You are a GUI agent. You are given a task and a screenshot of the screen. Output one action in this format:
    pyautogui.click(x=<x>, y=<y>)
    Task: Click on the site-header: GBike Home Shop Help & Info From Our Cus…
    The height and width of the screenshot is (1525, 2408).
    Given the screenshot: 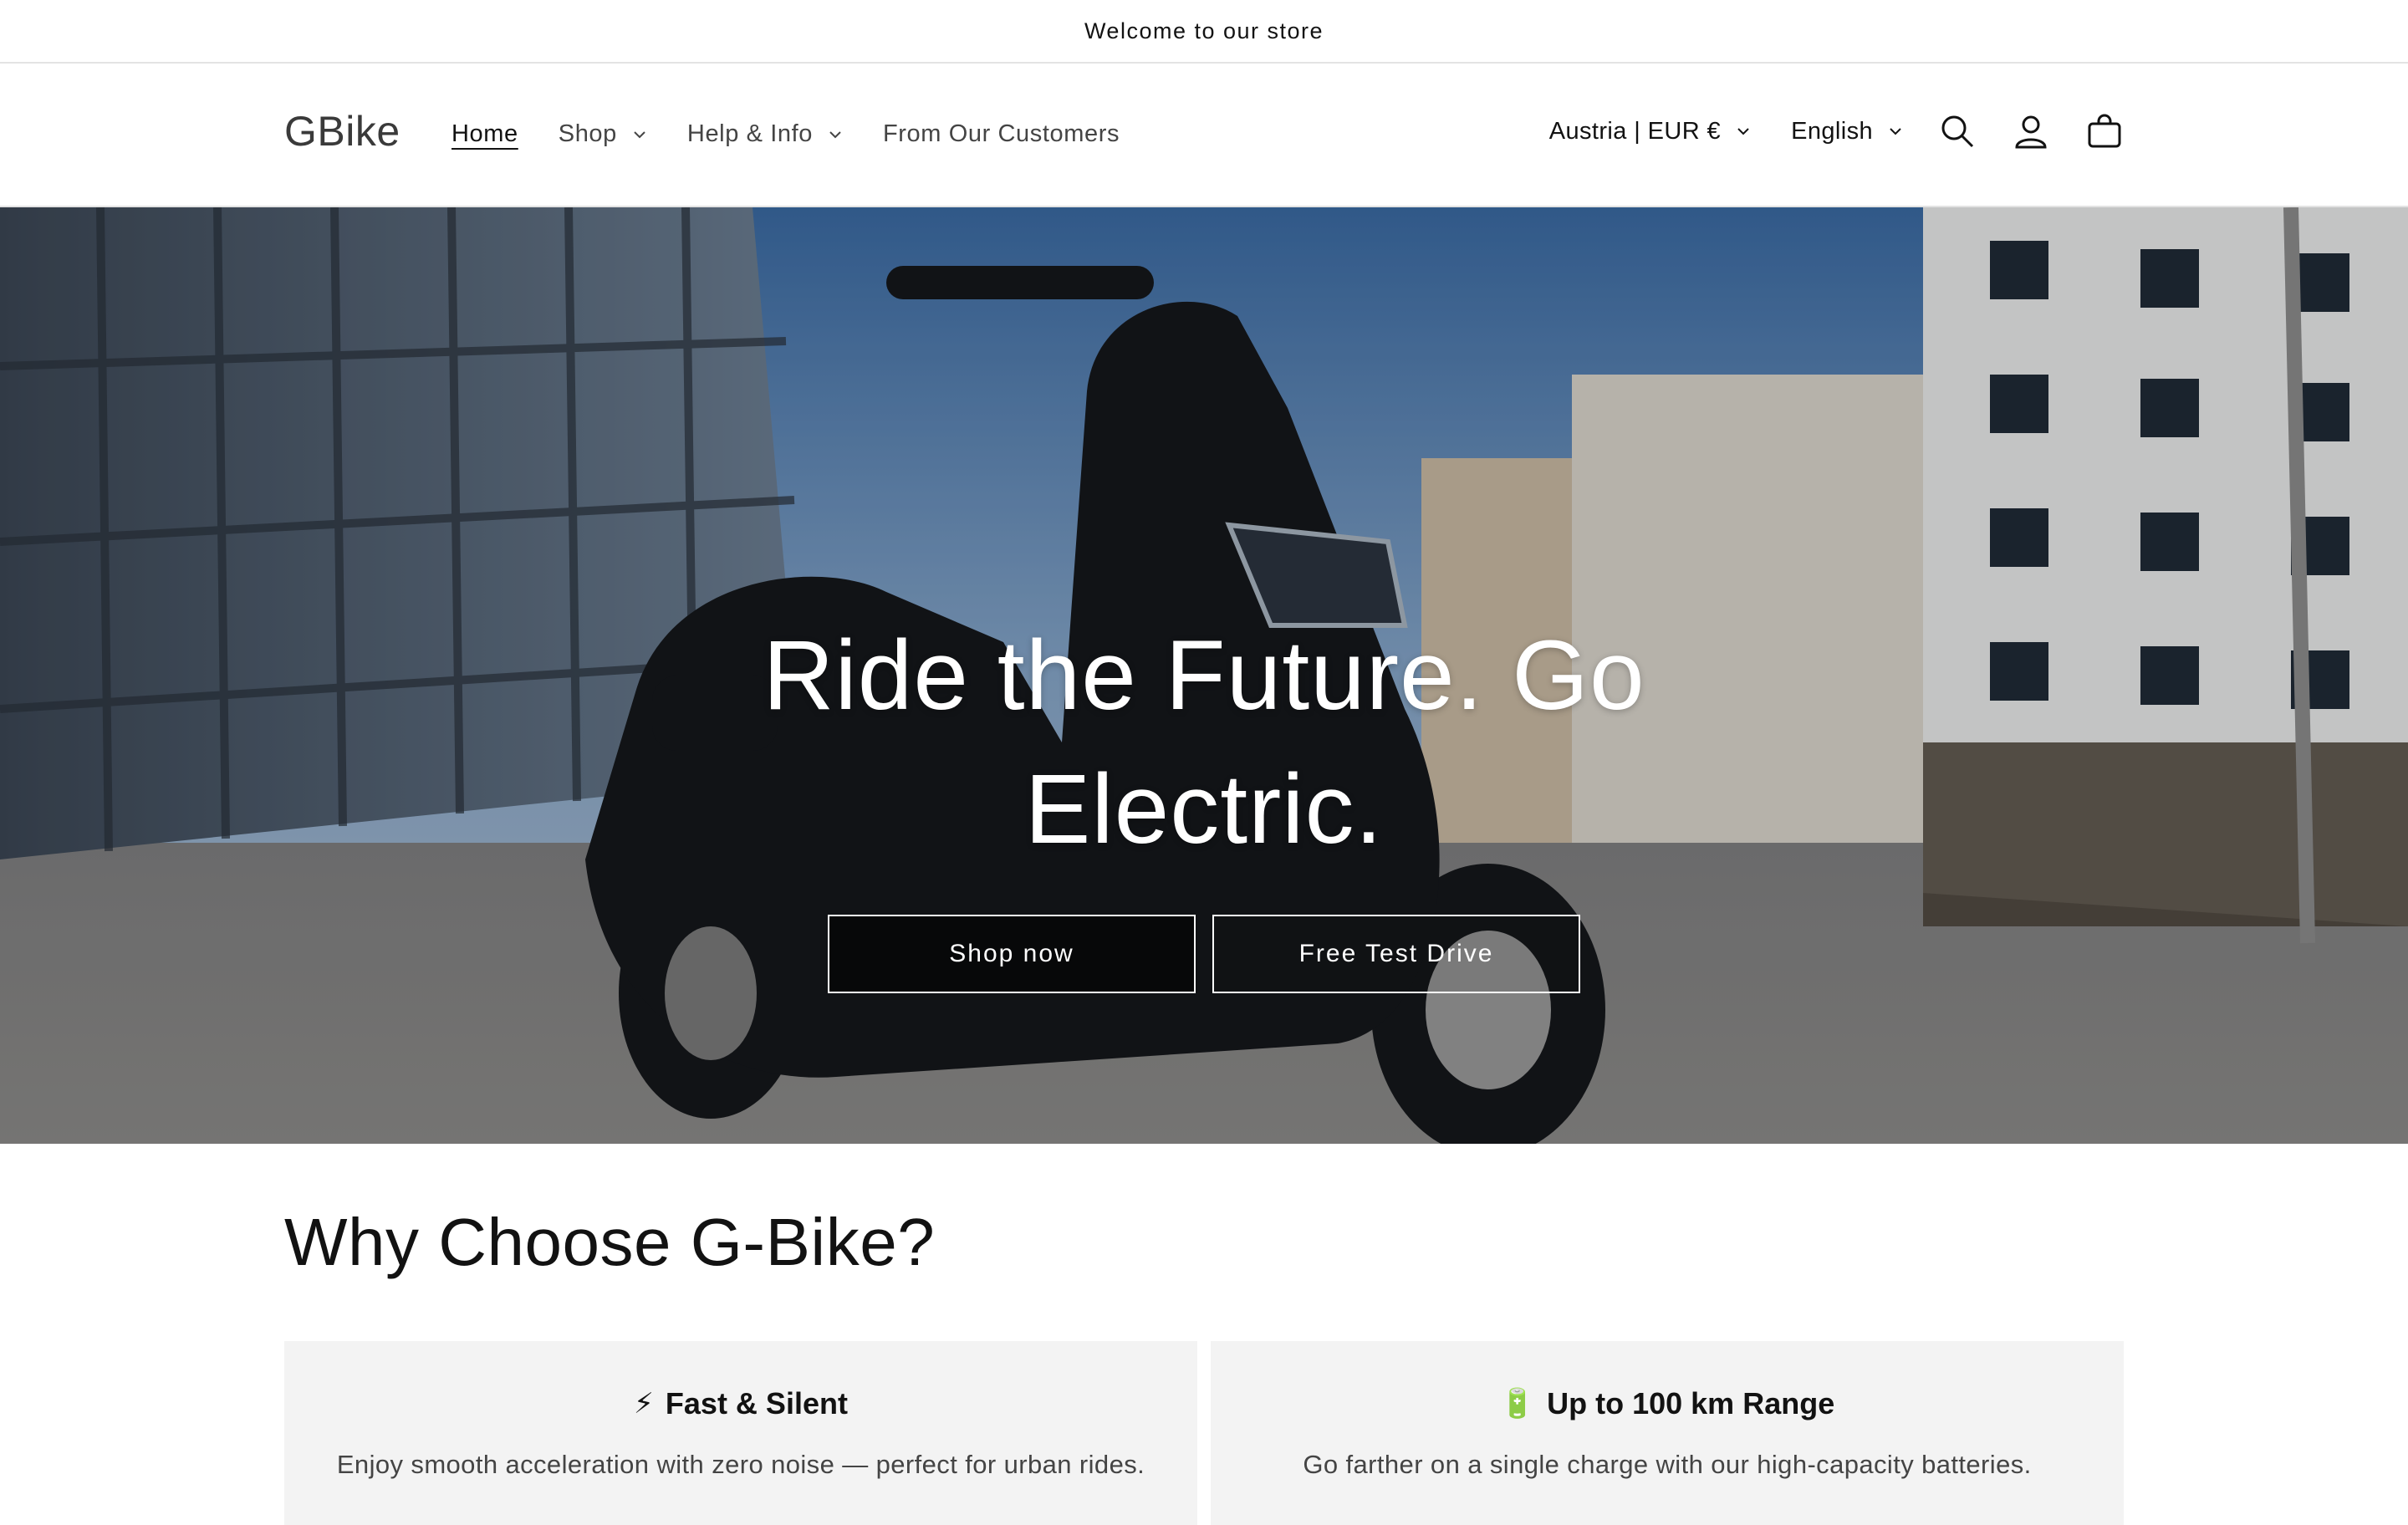 What is the action you would take?
    pyautogui.click(x=1204, y=135)
    